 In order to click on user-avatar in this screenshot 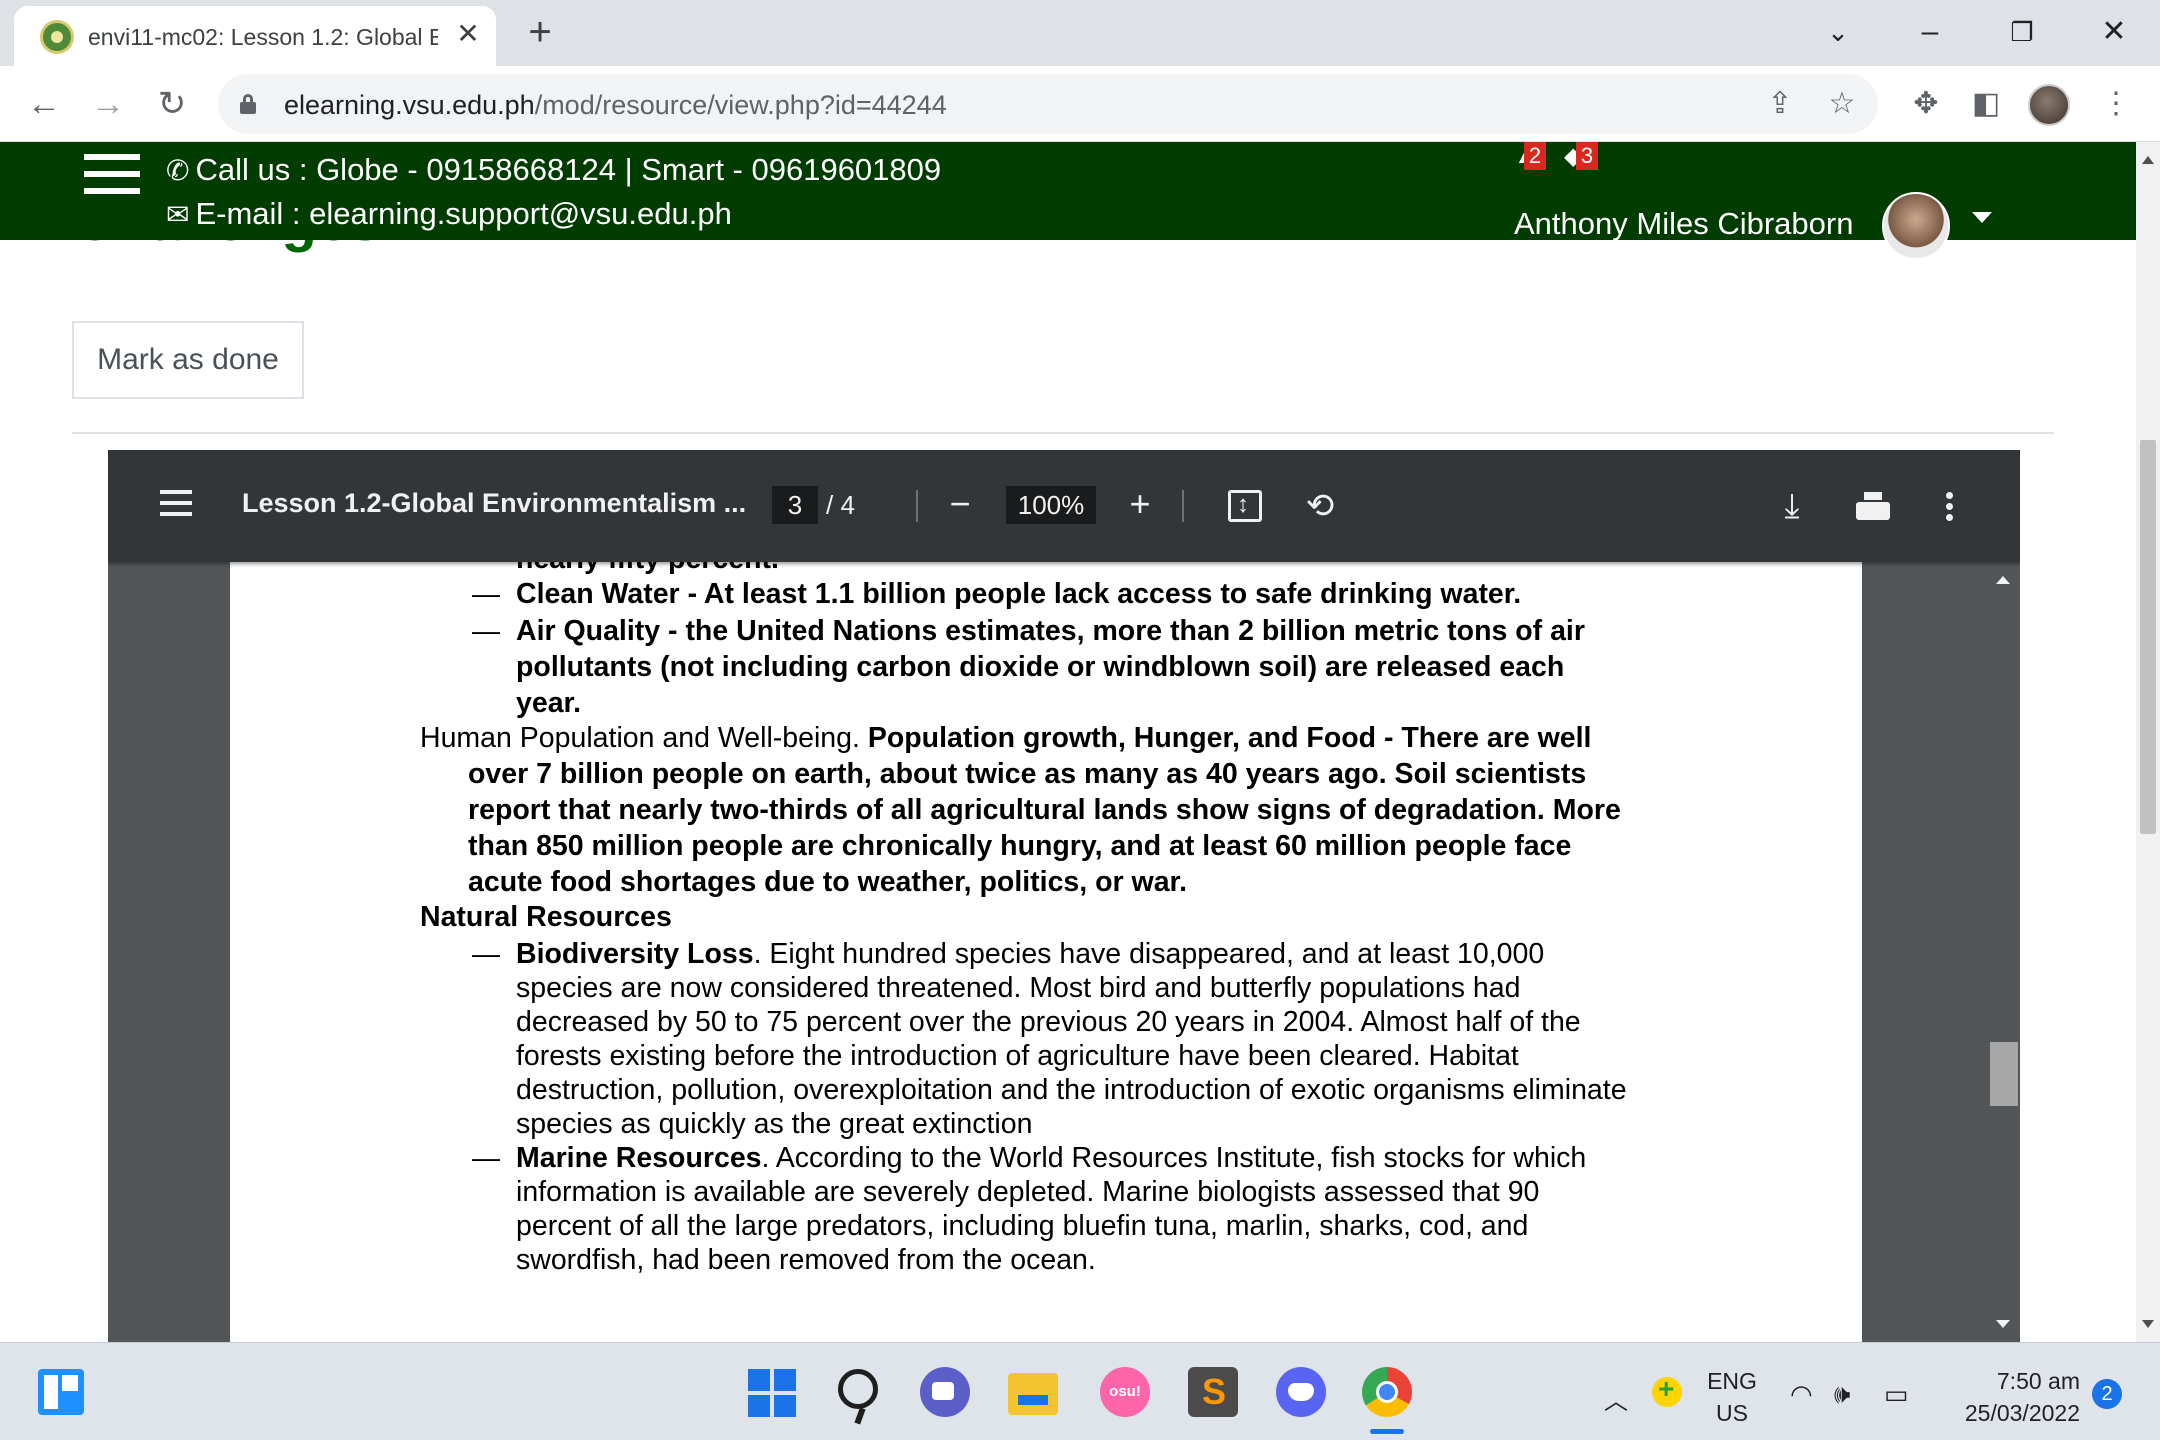, I will do `click(1916, 226)`.